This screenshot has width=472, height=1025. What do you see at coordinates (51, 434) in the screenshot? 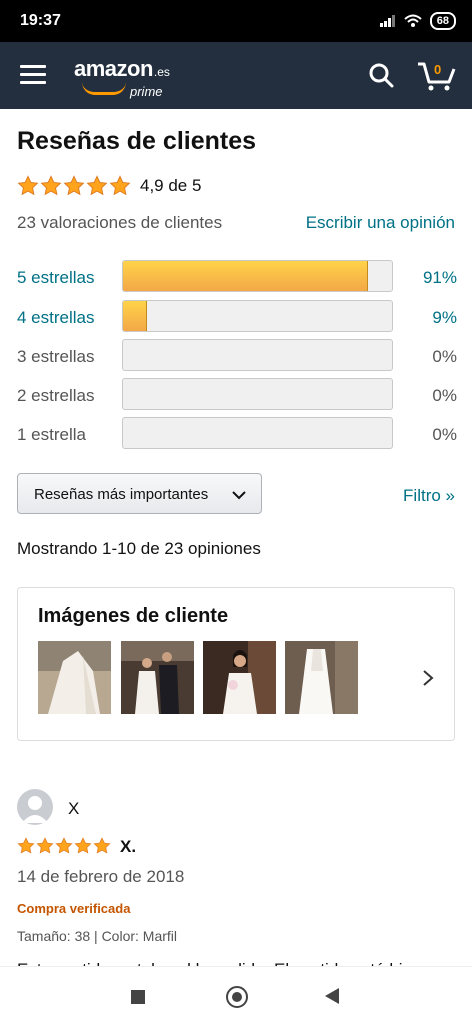
I see `histogram-label: 1 estrella` at bounding box center [51, 434].